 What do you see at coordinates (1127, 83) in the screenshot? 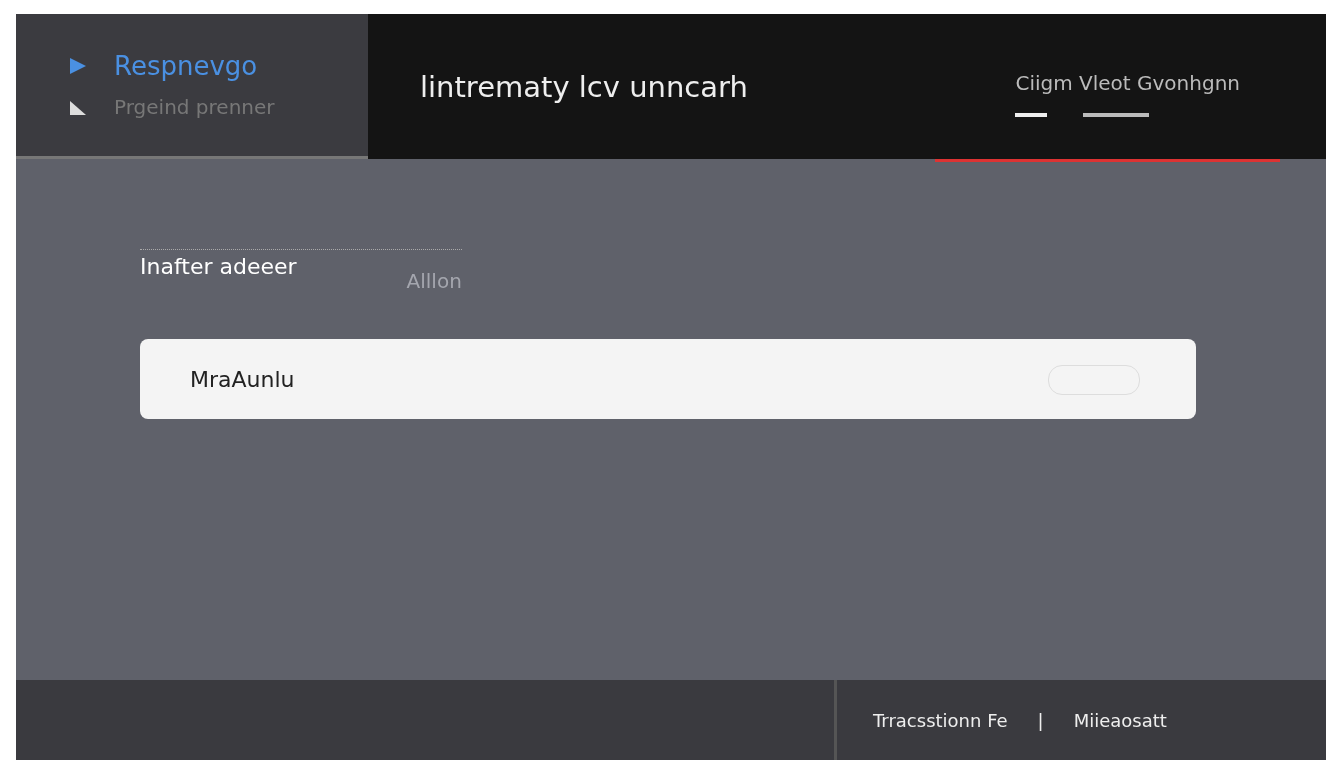
I see `account-name: Ciigm Vleot Gvonhgnn` at bounding box center [1127, 83].